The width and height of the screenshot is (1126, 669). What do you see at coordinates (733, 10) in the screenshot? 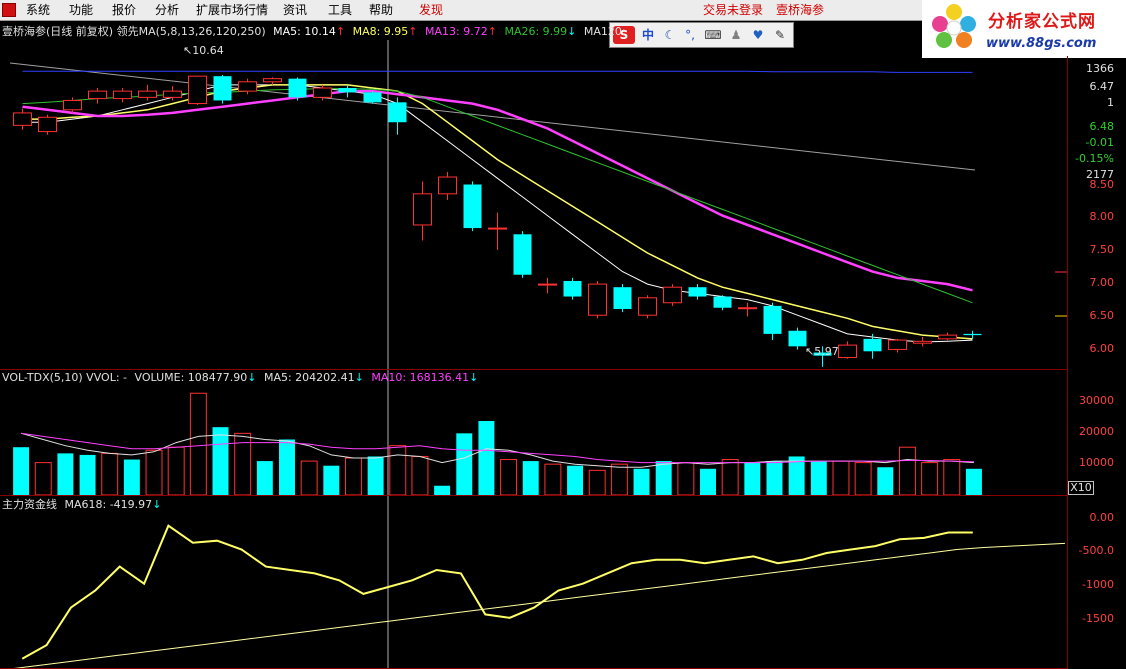
I see `login-status: 交易未登录` at bounding box center [733, 10].